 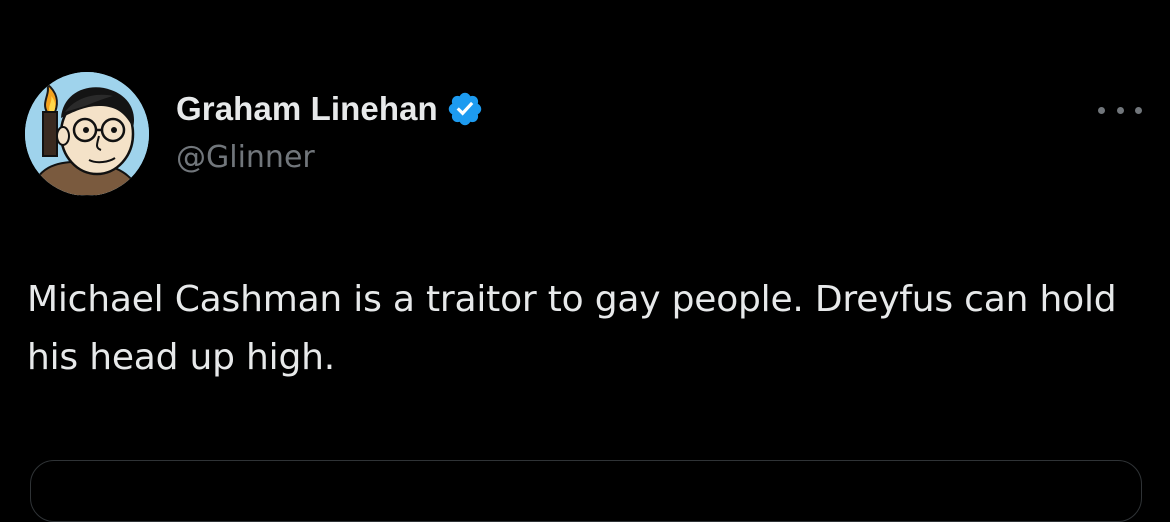 What do you see at coordinates (586, 491) in the screenshot?
I see `embedded-card` at bounding box center [586, 491].